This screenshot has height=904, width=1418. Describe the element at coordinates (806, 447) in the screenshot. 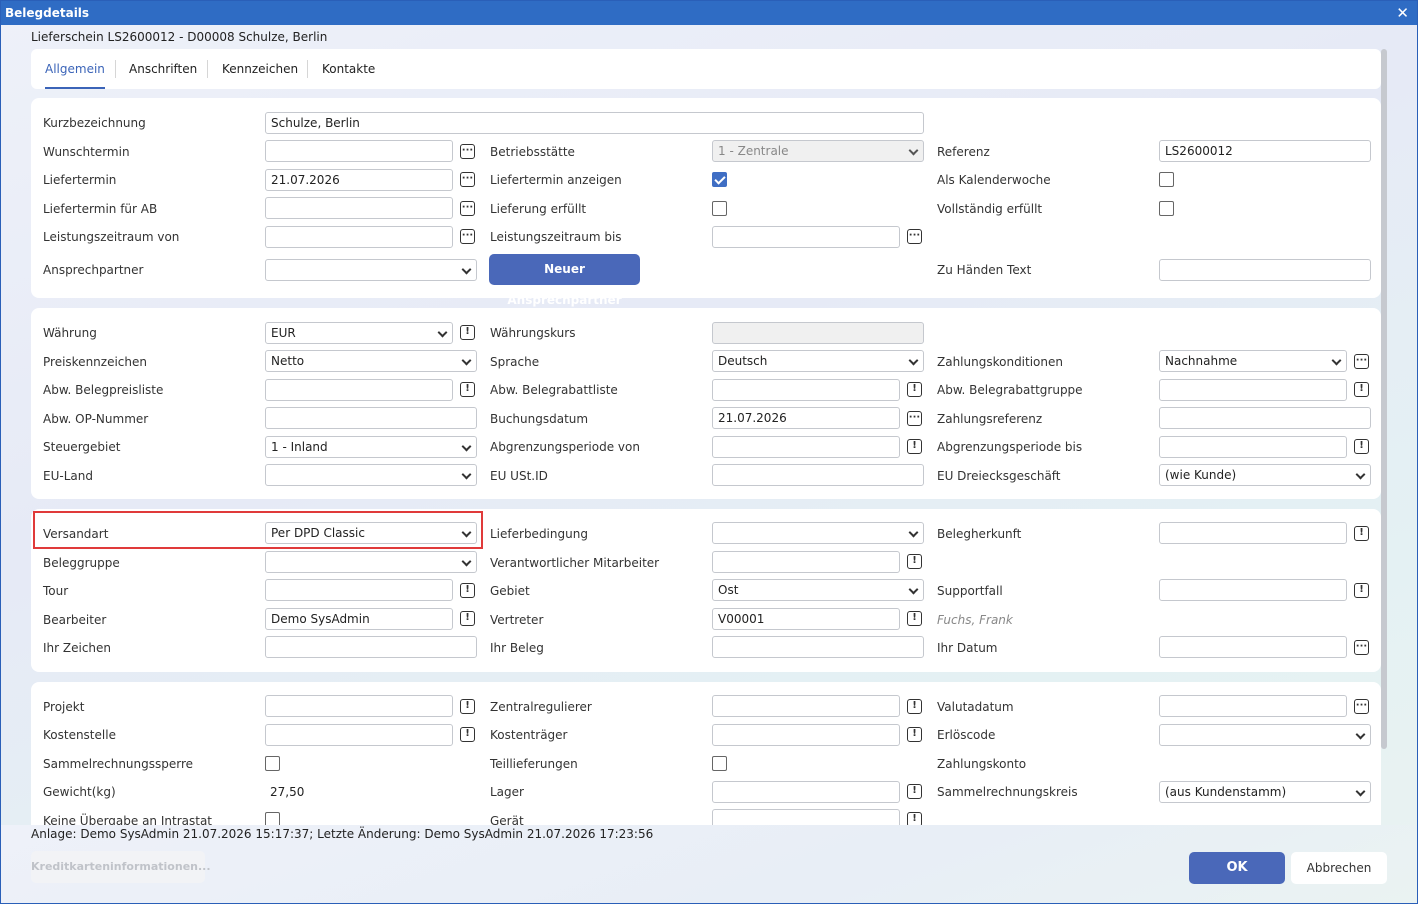

I see `abgrenzung-von-input` at that location.